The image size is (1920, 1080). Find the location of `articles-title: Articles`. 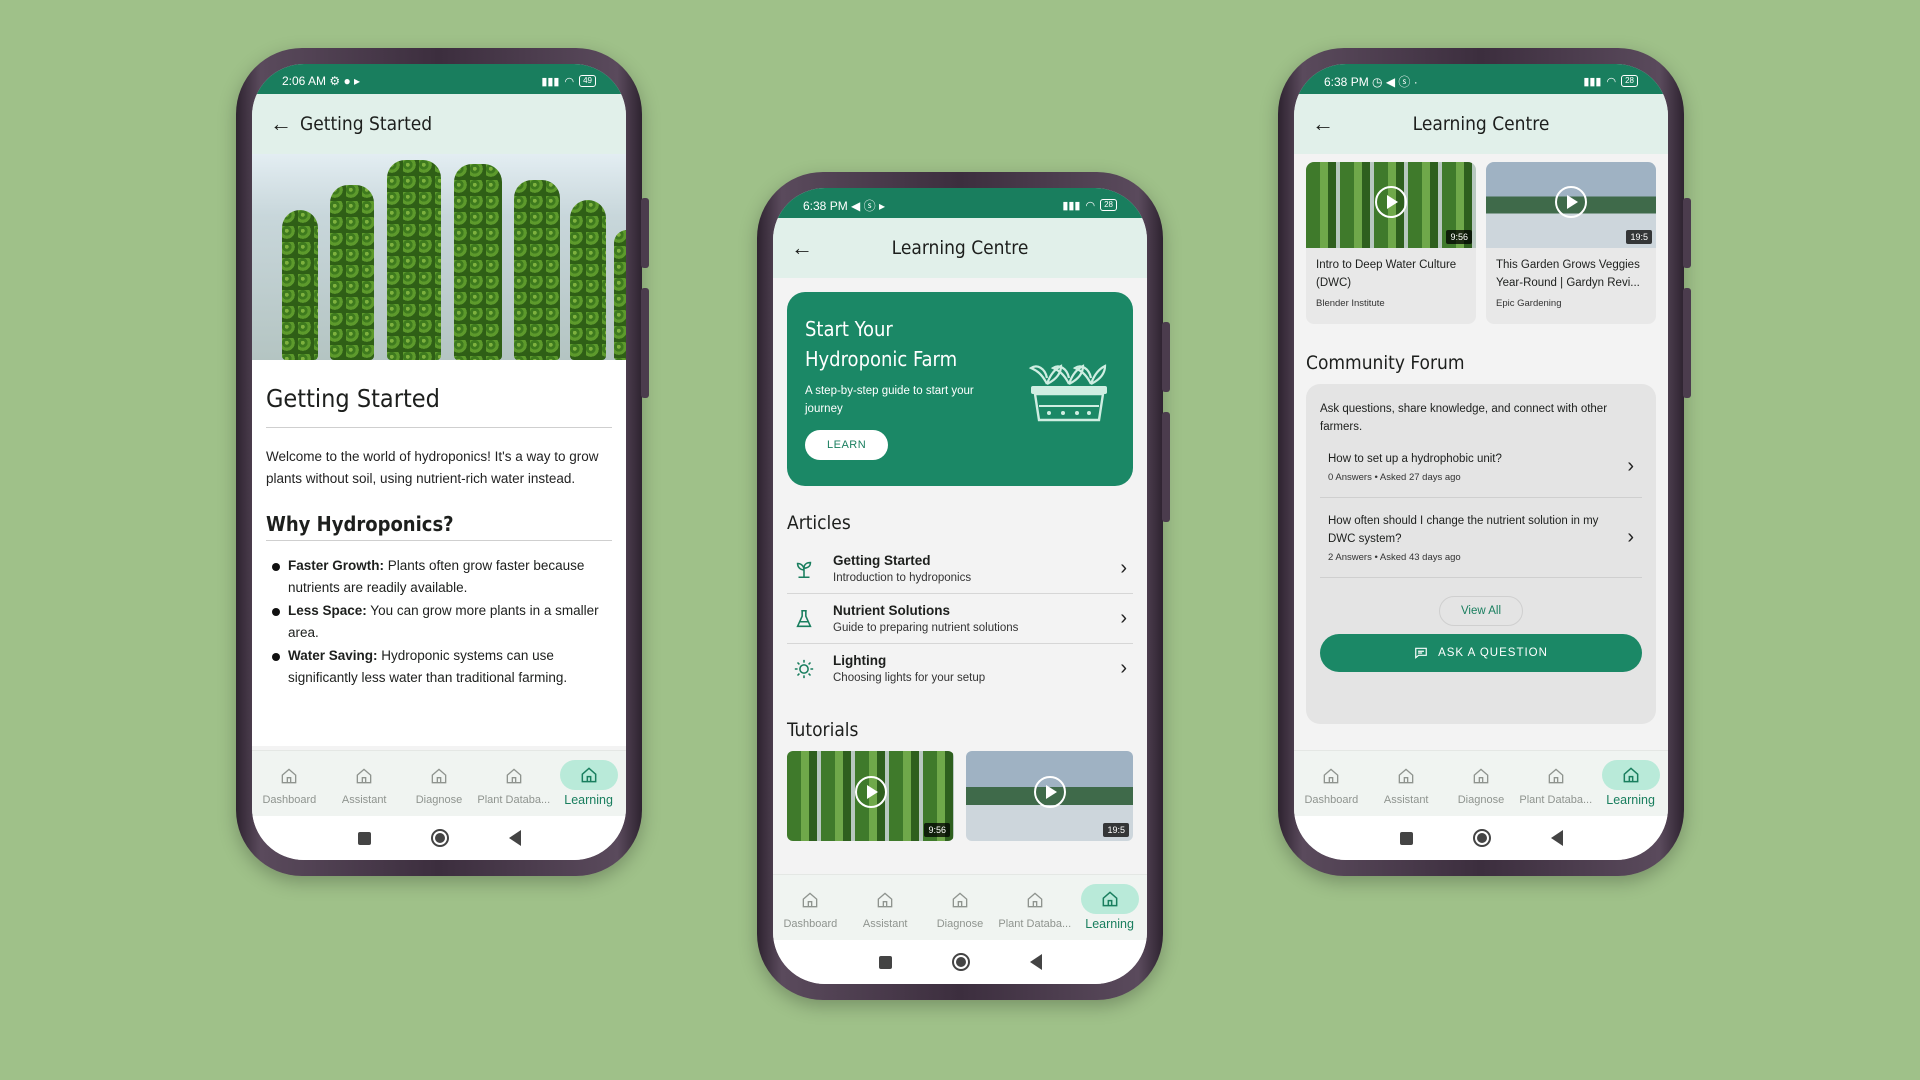

articles-title: Articles is located at coordinates (819, 523).